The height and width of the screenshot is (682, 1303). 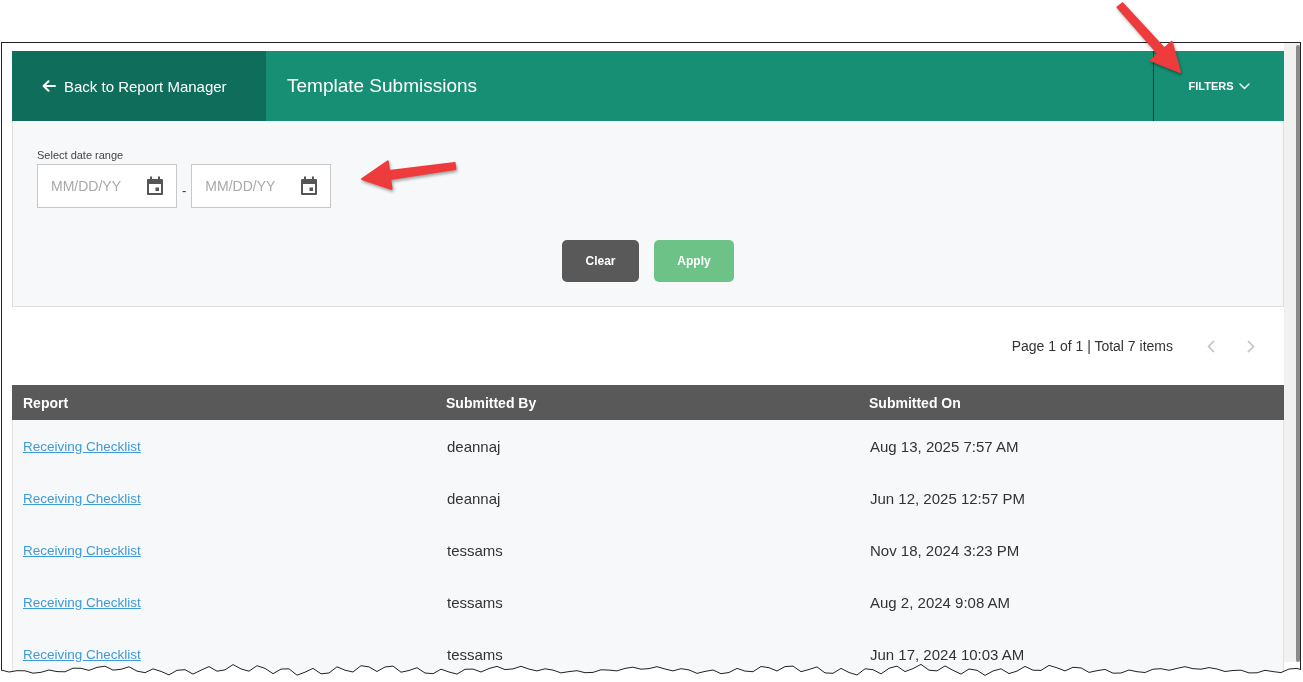 What do you see at coordinates (694, 261) in the screenshot?
I see `apply-button: Apply` at bounding box center [694, 261].